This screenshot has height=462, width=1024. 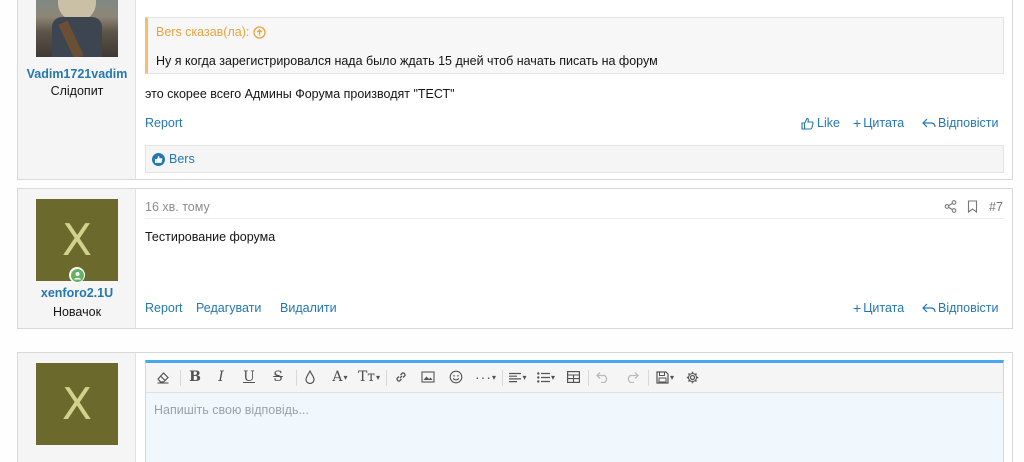 I want to click on list-icon: ▾, so click(x=546, y=377).